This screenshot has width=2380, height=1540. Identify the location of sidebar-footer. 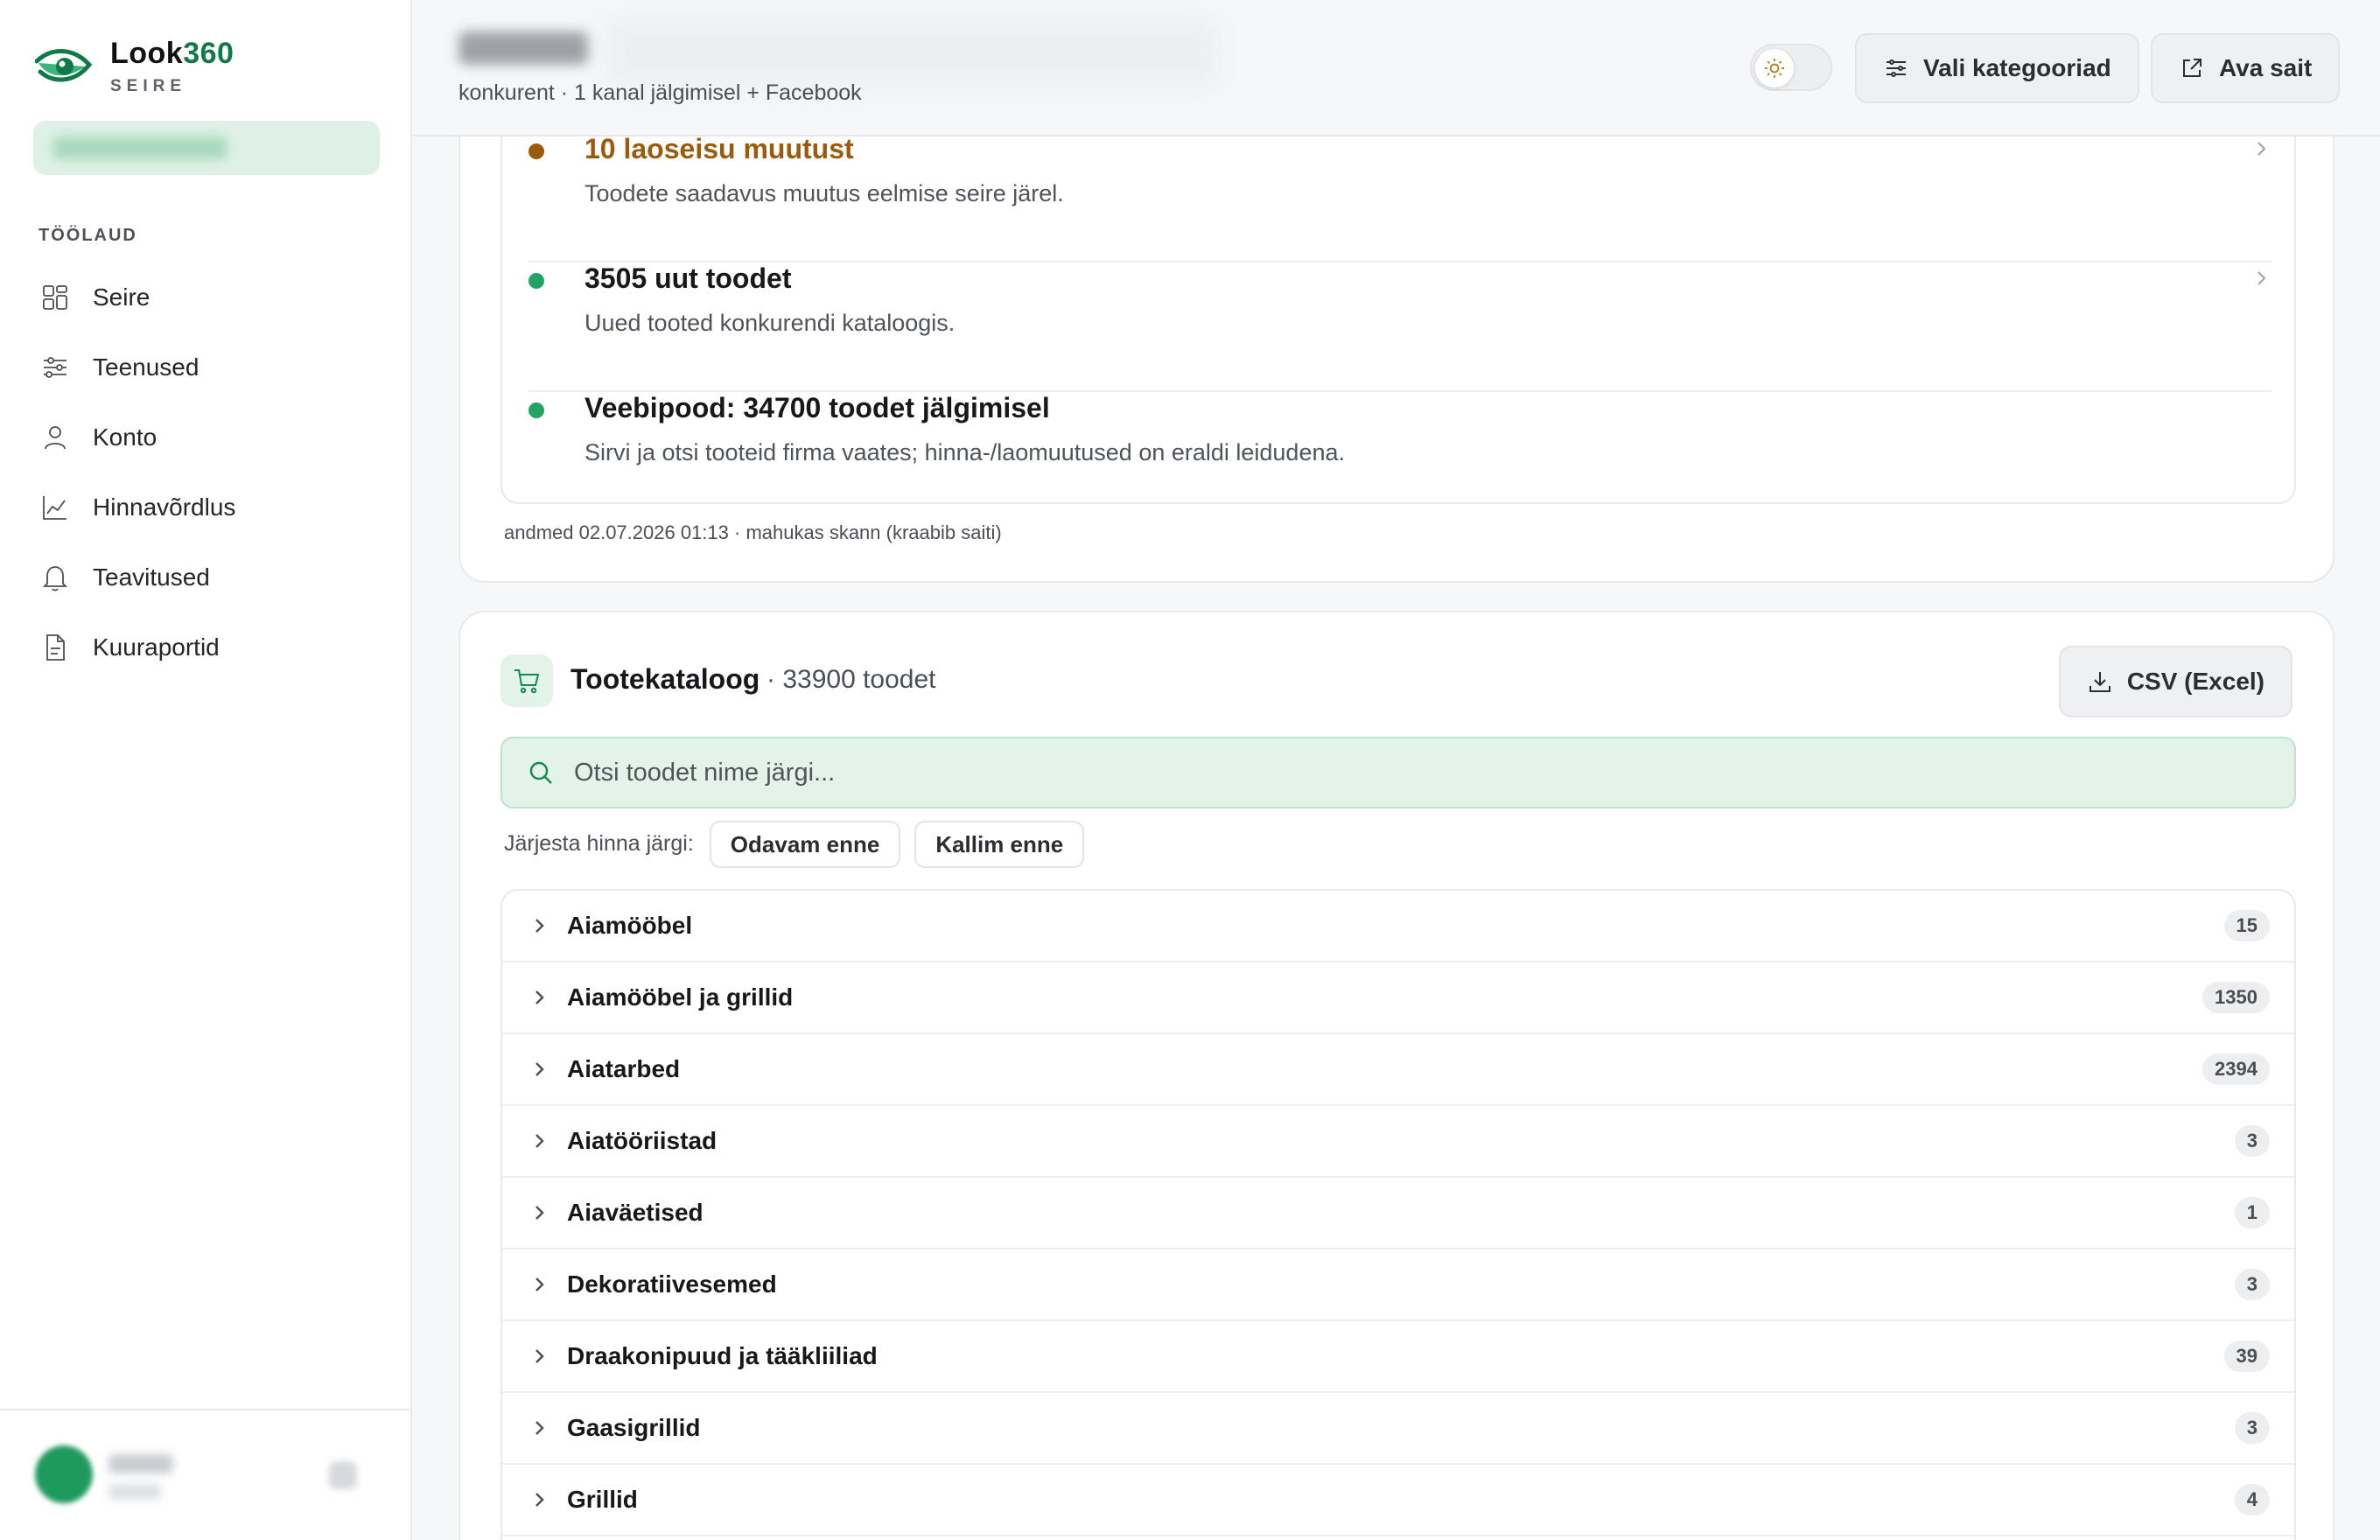
(205, 1474).